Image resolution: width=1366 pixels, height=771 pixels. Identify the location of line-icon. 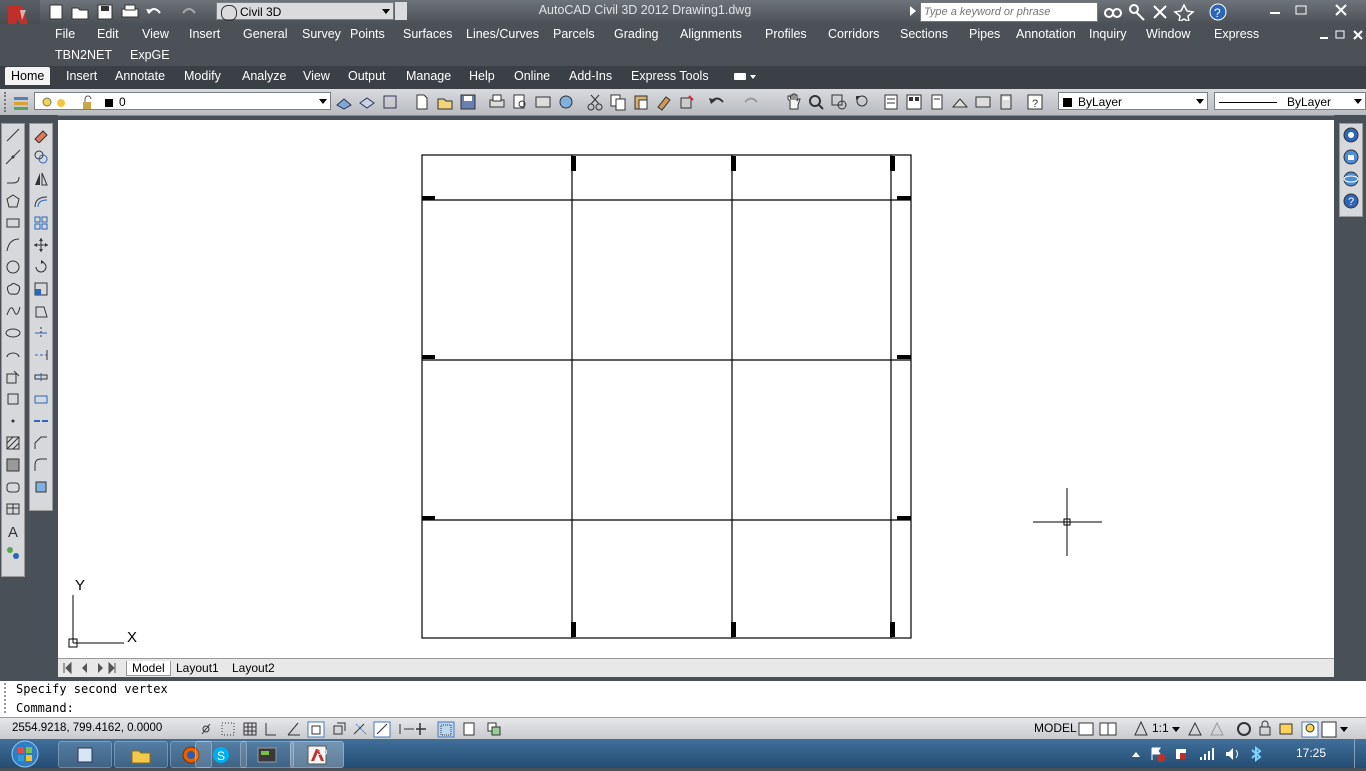
(13, 135).